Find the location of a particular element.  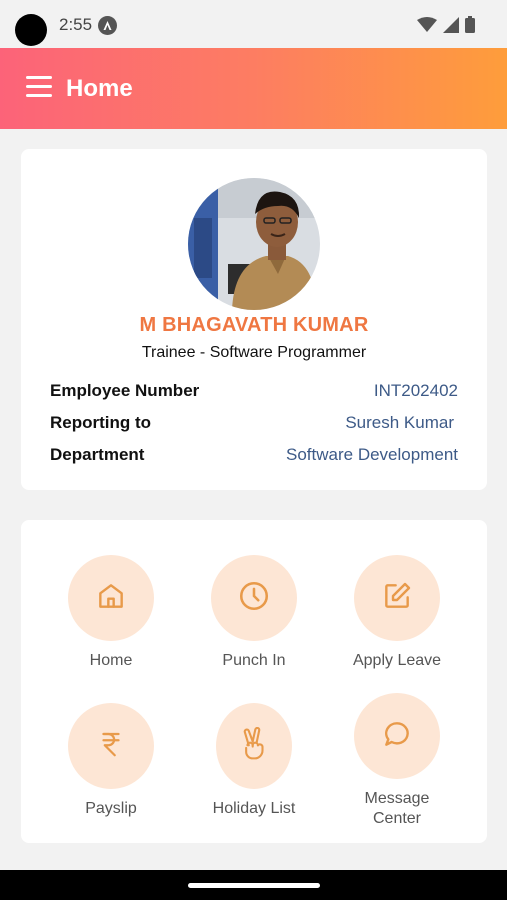

menu-item-holiday-list: Holiday List is located at coordinates (254, 761).